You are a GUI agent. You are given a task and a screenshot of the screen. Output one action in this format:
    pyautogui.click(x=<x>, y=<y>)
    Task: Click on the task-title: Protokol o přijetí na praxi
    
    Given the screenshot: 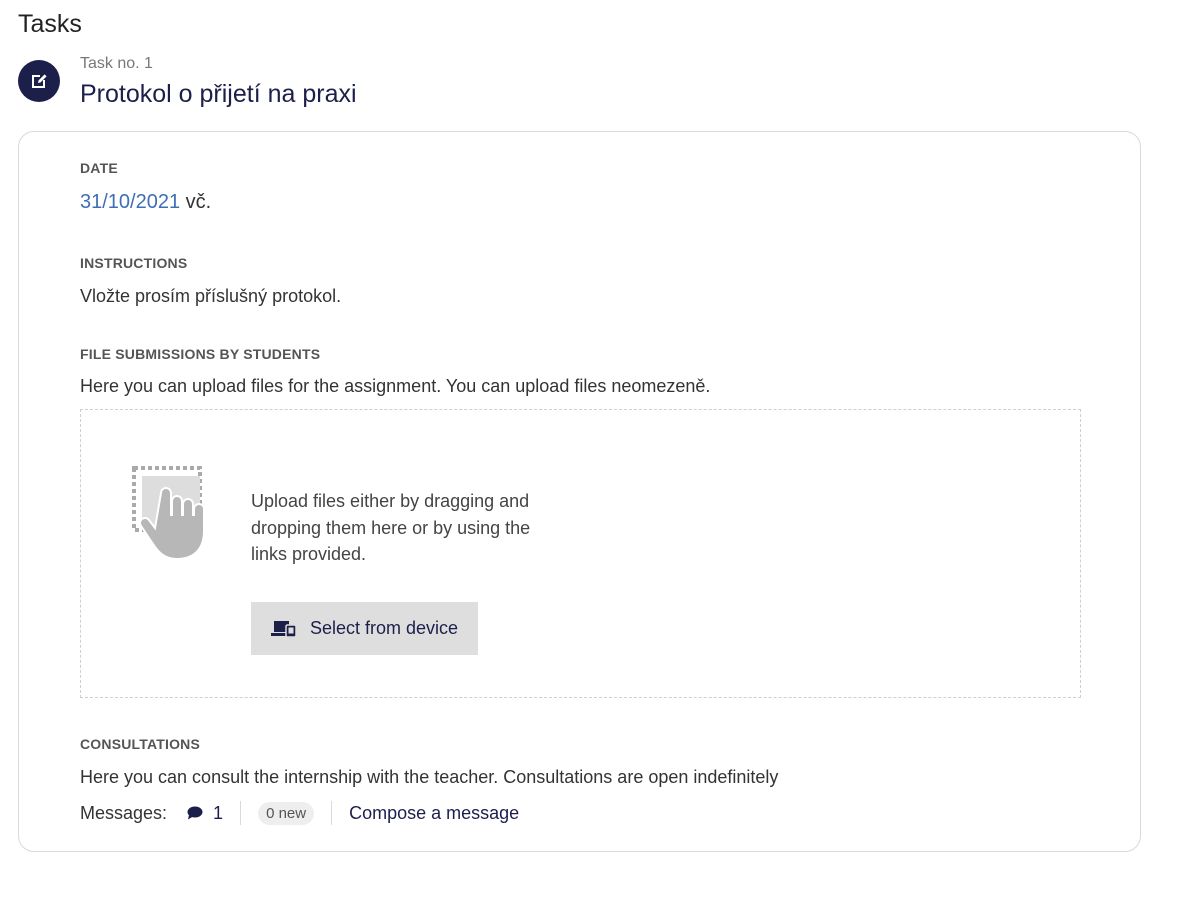 What is the action you would take?
    pyautogui.click(x=218, y=94)
    